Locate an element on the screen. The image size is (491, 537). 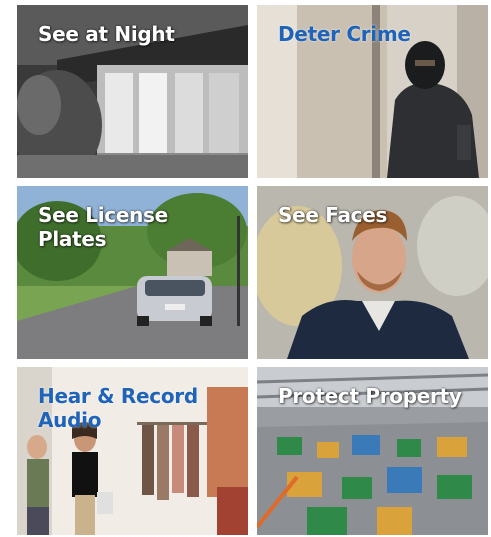
tile-label-line-2: Audio is located at coordinates (70, 420).